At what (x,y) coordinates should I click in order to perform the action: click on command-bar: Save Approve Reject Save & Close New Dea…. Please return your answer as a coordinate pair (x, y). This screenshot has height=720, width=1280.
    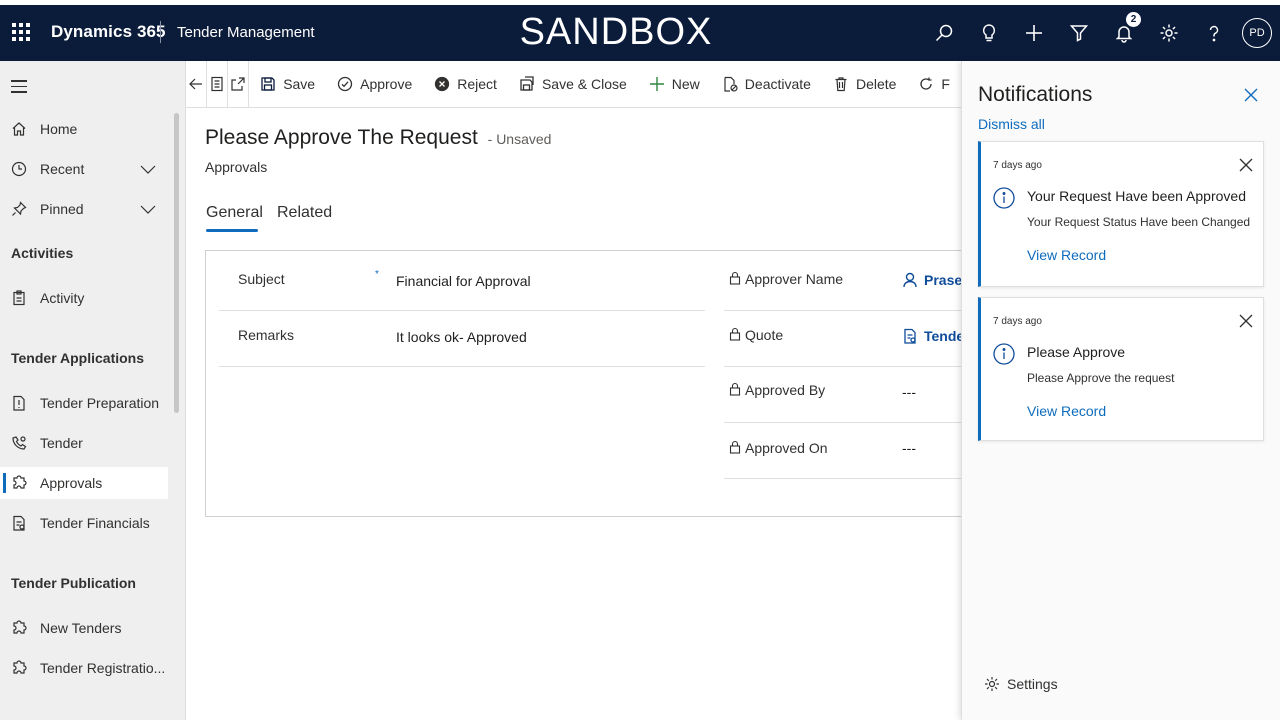
    Looking at the image, I should click on (573, 84).